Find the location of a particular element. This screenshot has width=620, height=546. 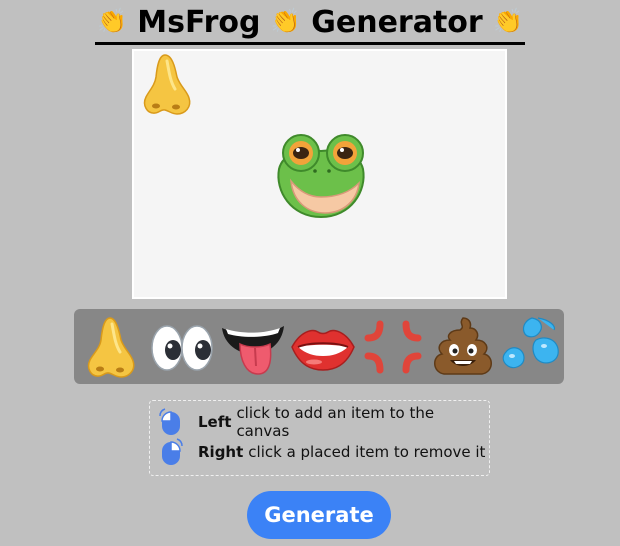

palette-anger-symbol-icon is located at coordinates (393, 347).